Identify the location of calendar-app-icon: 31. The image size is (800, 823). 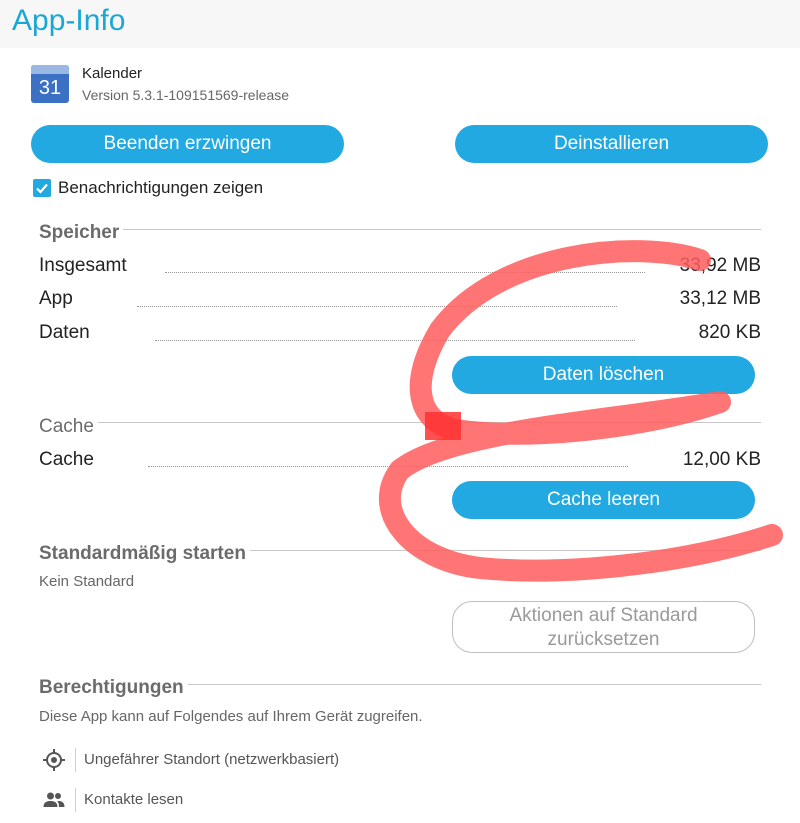
(50, 84).